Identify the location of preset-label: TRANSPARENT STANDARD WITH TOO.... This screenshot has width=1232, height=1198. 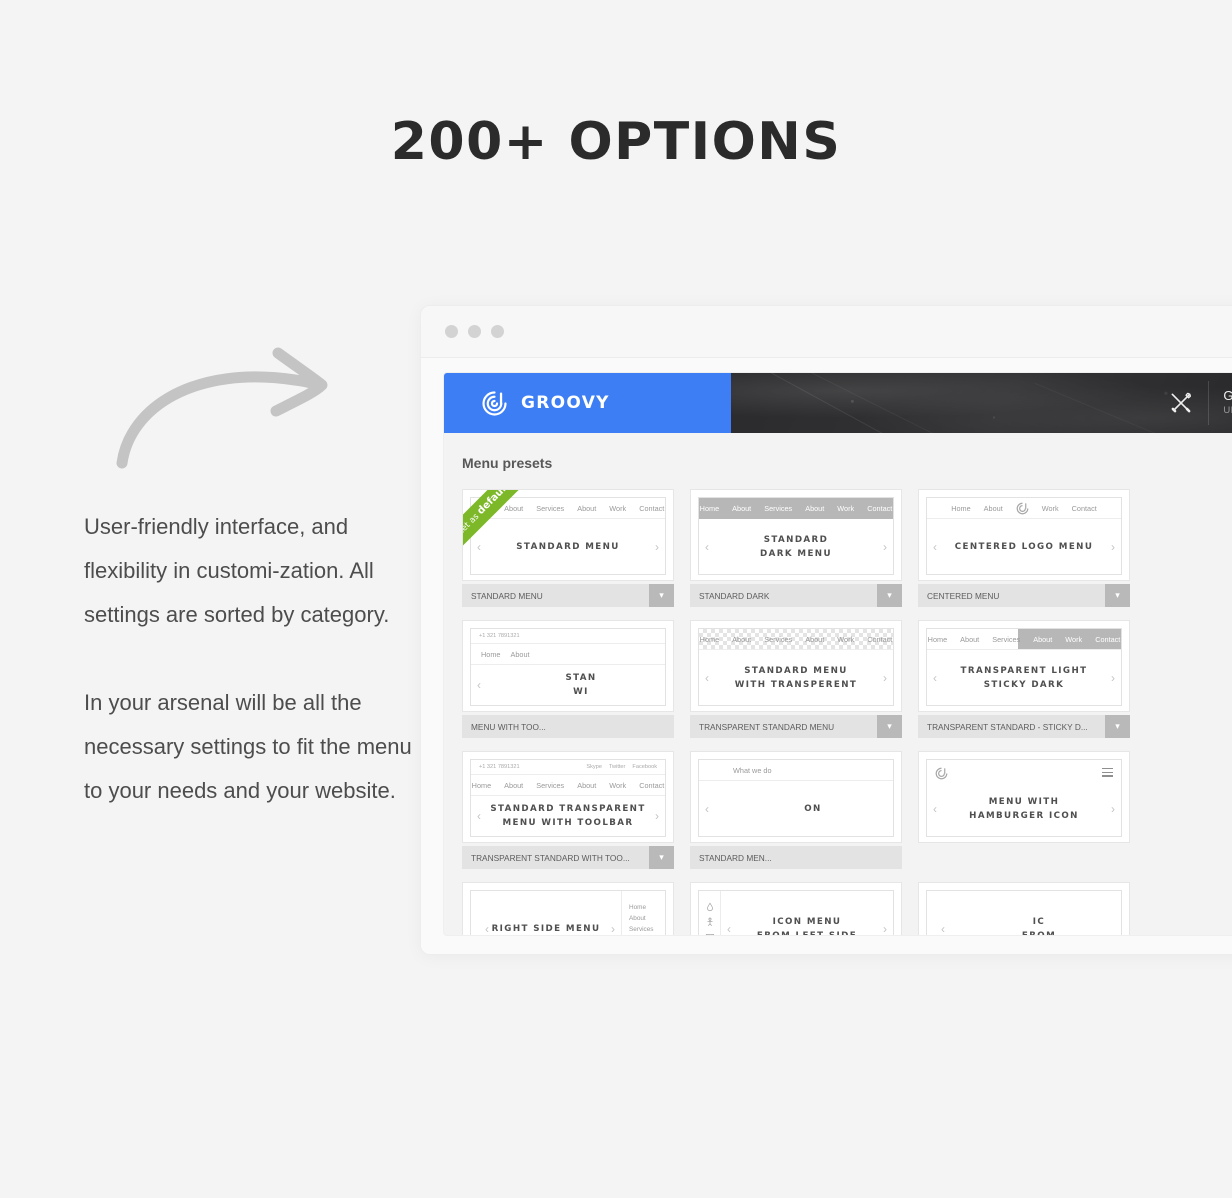
(550, 857).